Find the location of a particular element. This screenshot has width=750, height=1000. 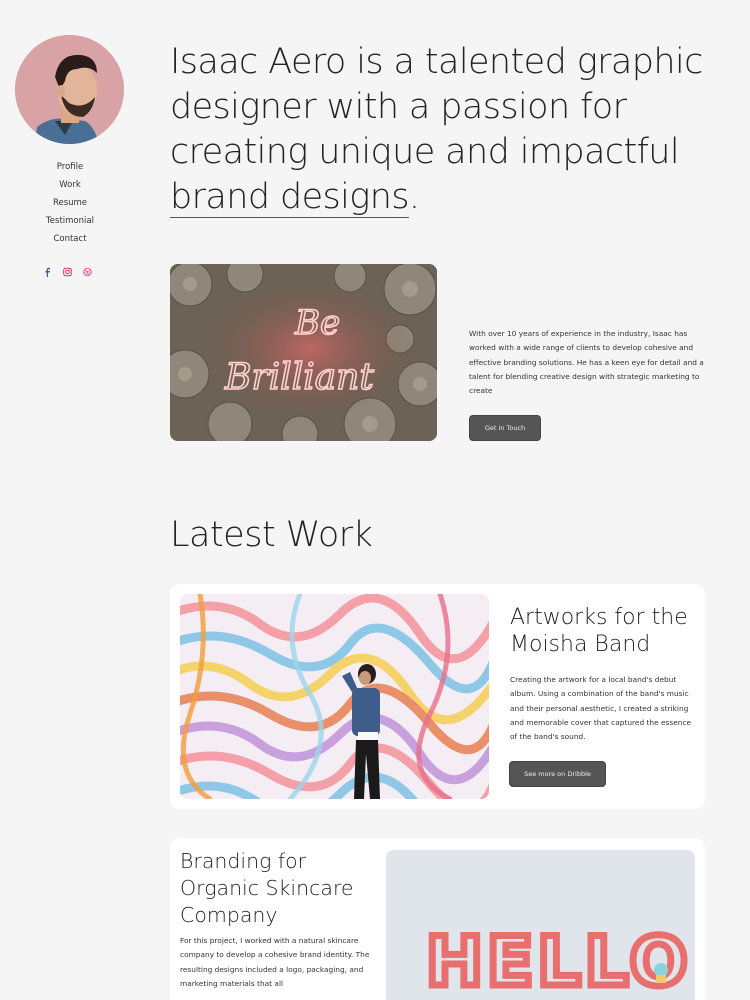

avatar is located at coordinates (69, 89).